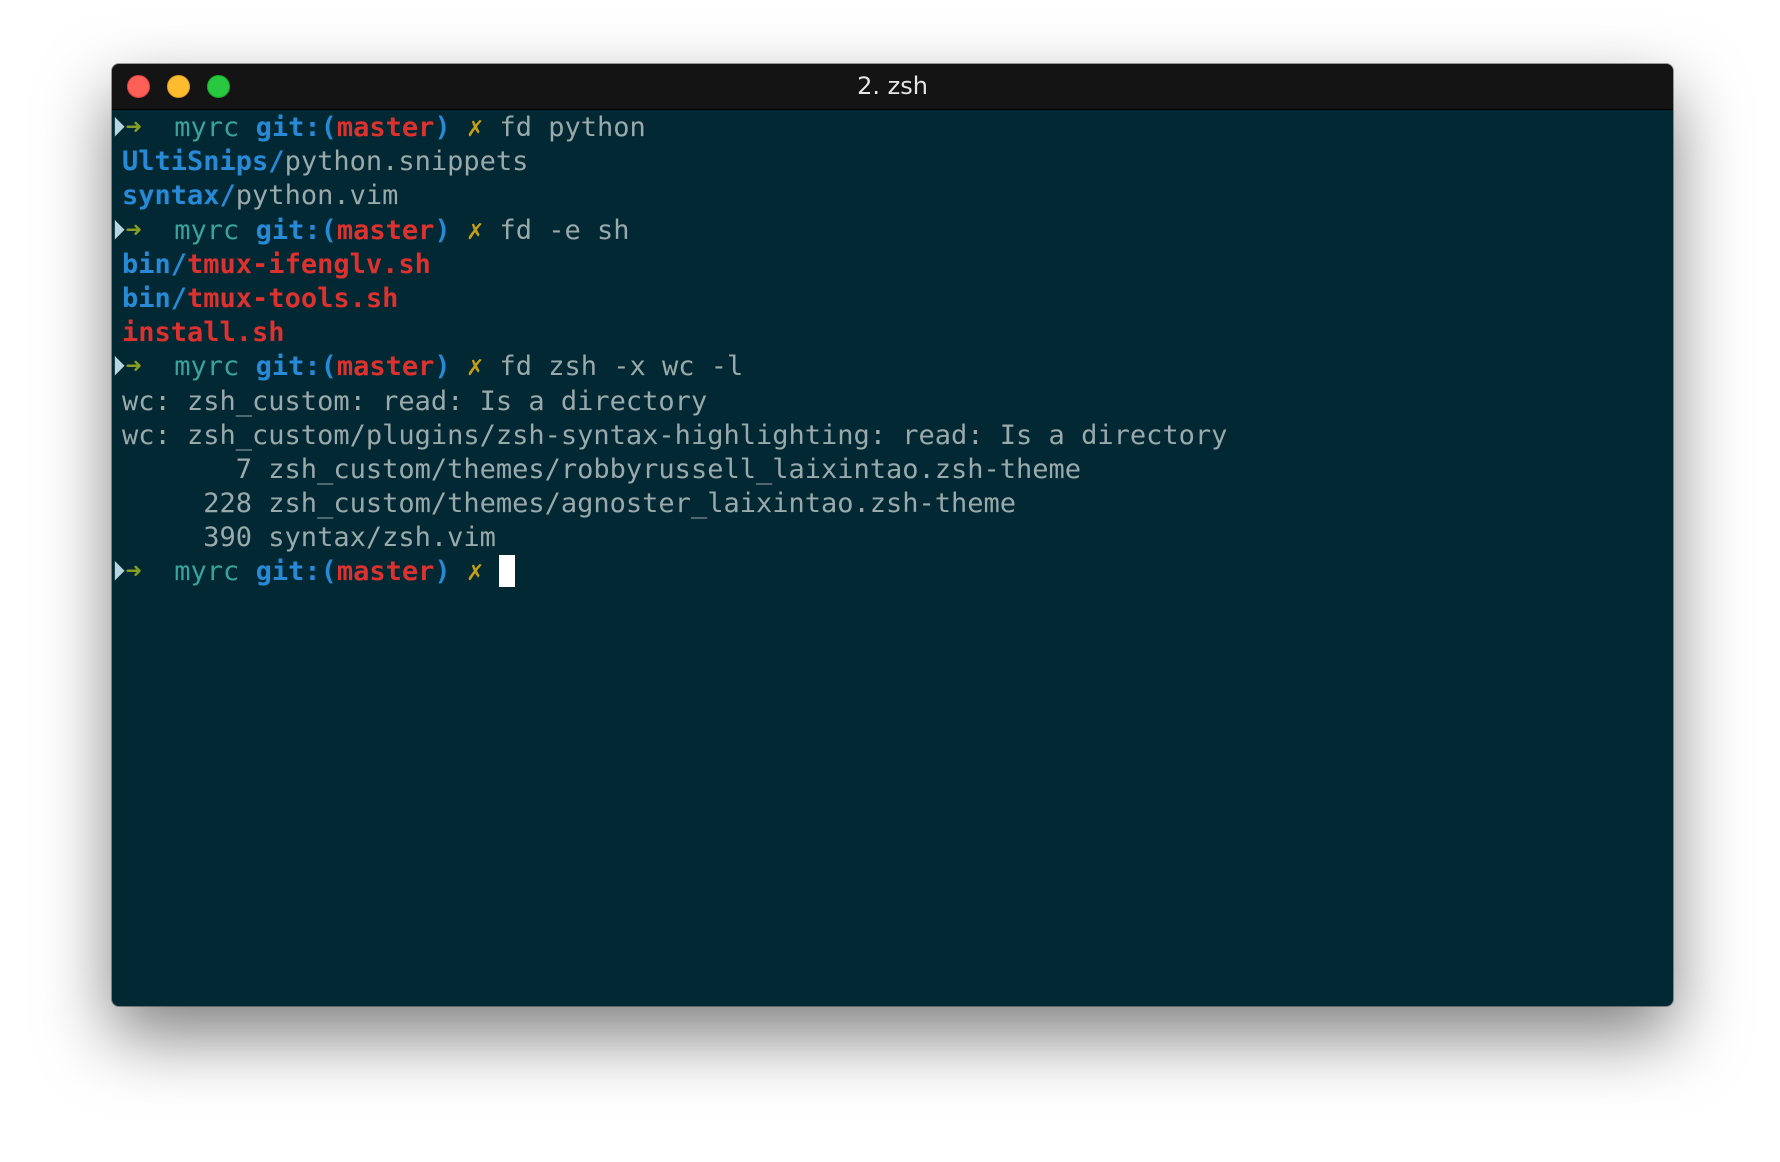 The height and width of the screenshot is (1162, 1780). Describe the element at coordinates (564, 230) in the screenshot. I see `command-text: fd -e sh` at that location.